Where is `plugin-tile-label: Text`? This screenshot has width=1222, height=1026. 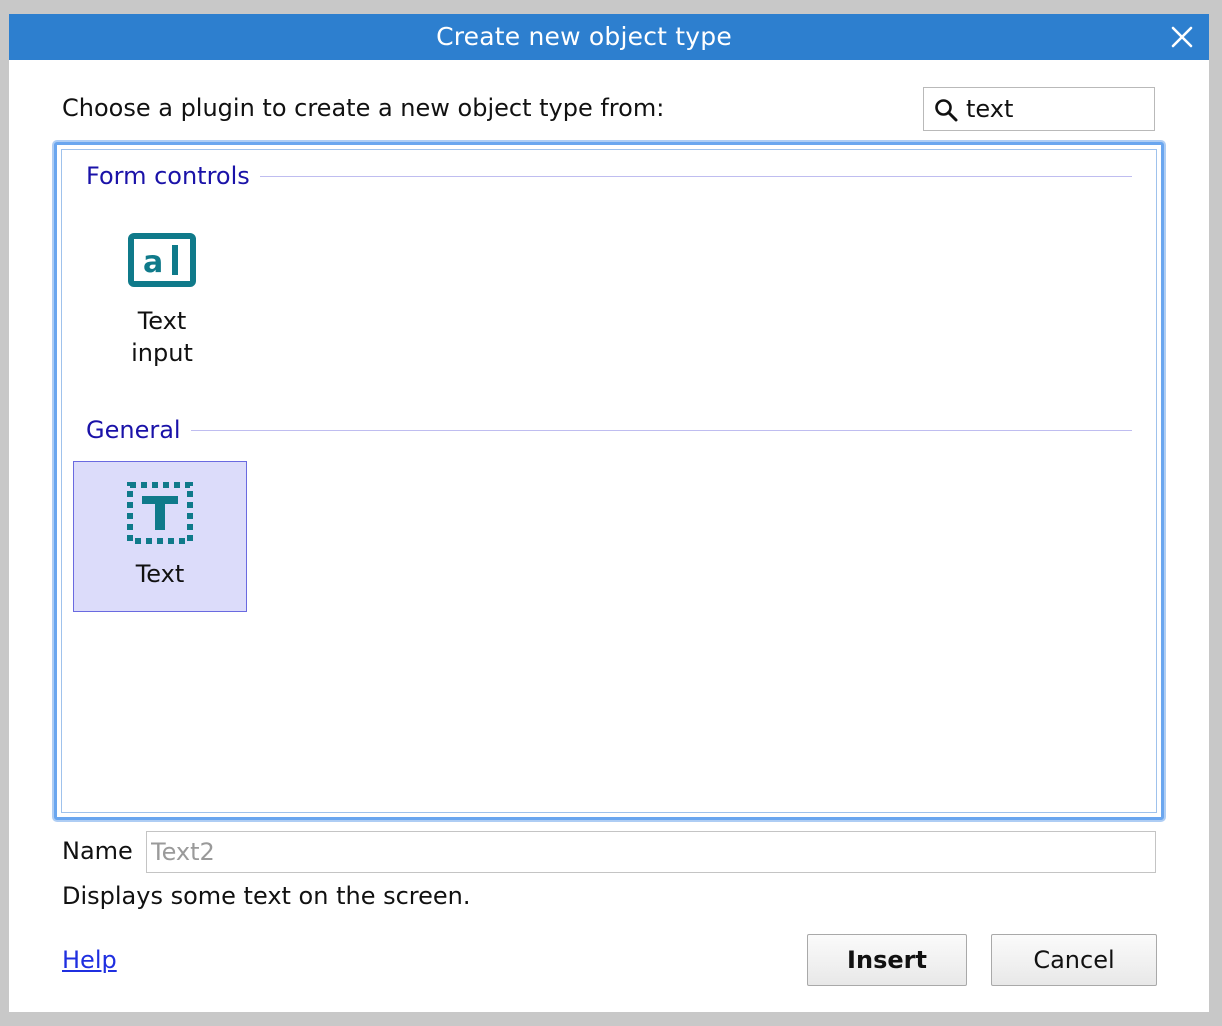 plugin-tile-label: Text is located at coordinates (160, 574).